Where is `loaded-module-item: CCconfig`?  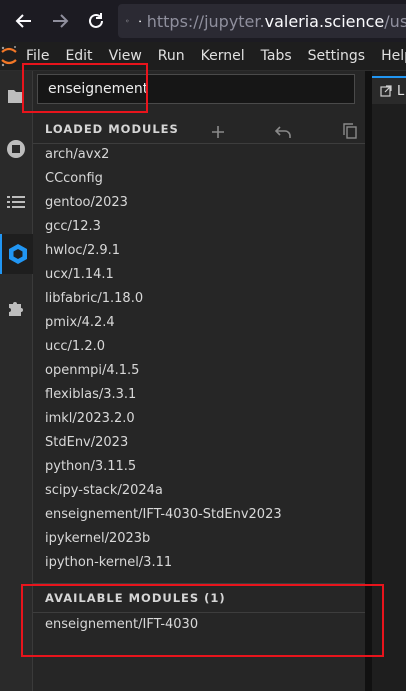
loaded-module-item: CCconfig is located at coordinates (199, 179).